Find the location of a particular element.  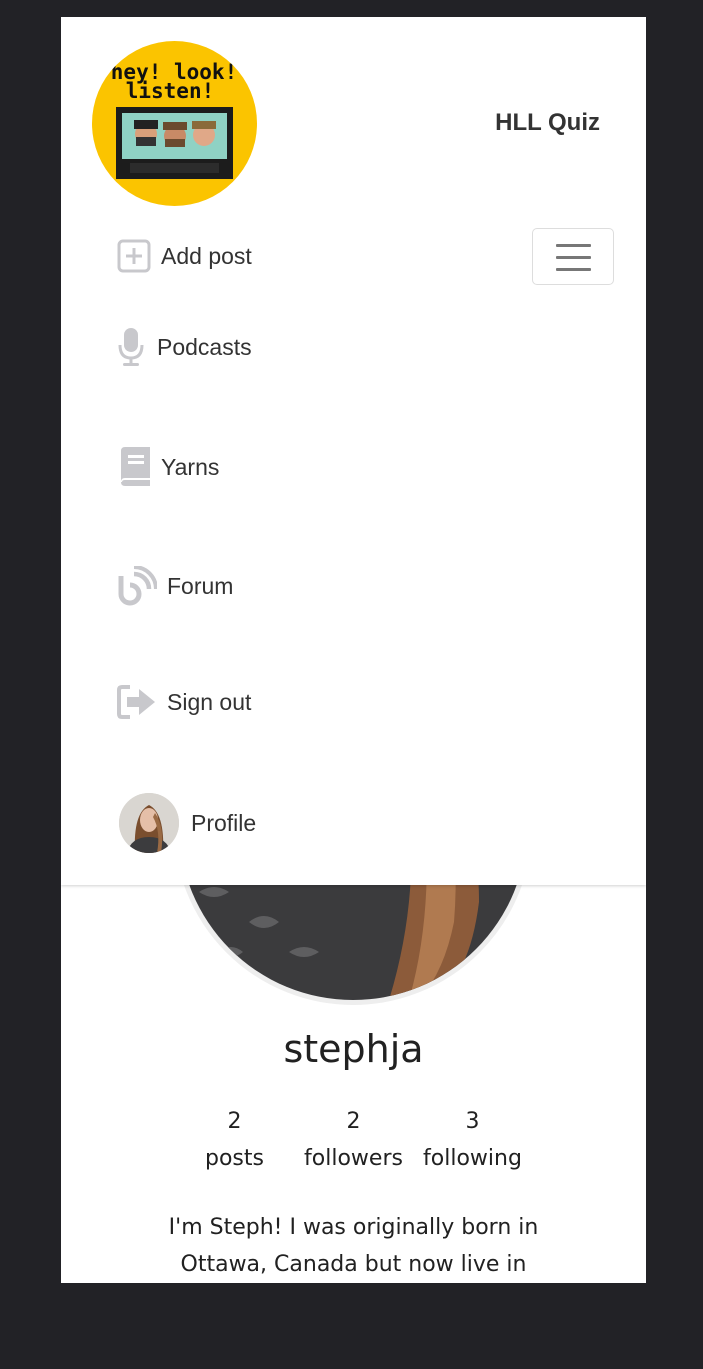

nav-item-label: Podcasts is located at coordinates (204, 346).